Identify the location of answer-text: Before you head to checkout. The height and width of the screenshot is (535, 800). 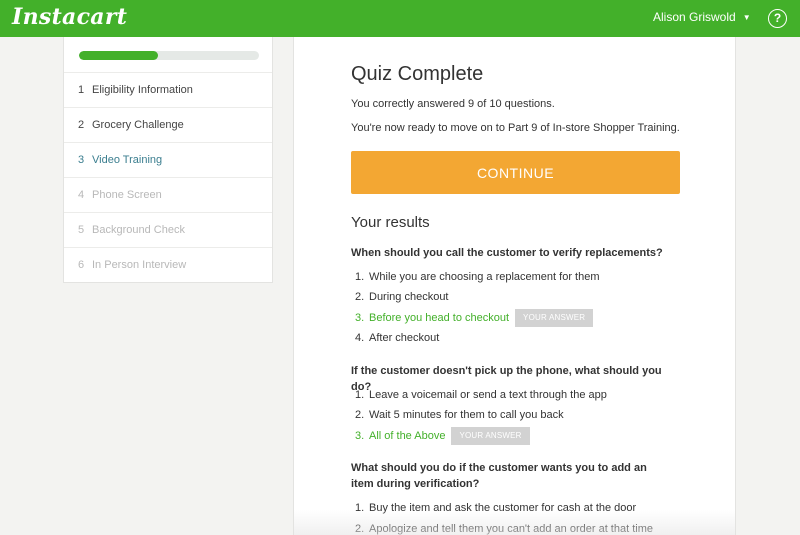
(439, 318).